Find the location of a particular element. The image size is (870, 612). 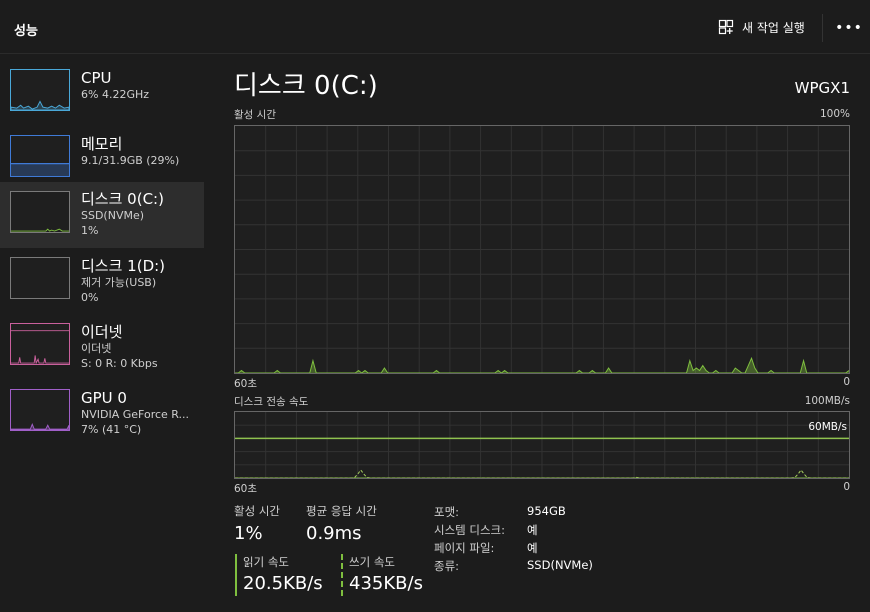

sidebar-item-disk-0: 디스크 0(C:) SSD(NVMe) 1% is located at coordinates (102, 215).